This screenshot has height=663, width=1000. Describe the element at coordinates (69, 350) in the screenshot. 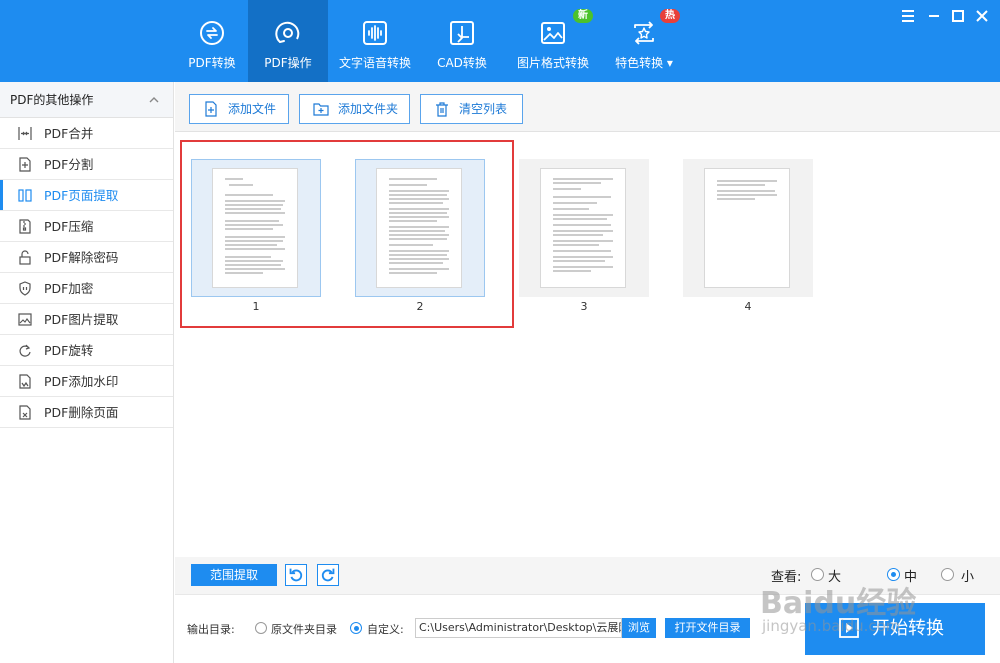

I see `sidebar-item-label: PDF旋转` at that location.